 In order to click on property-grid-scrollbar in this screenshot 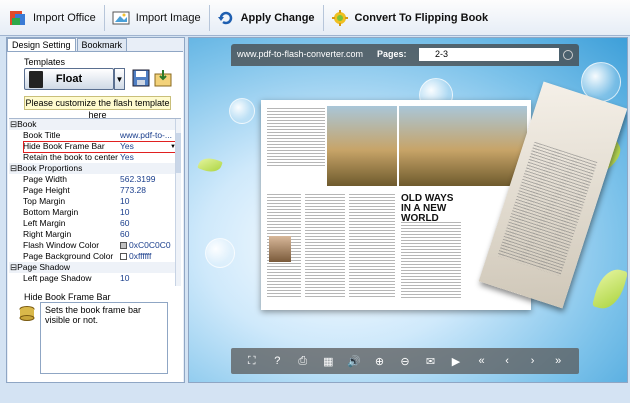, I will do `click(178, 202)`.